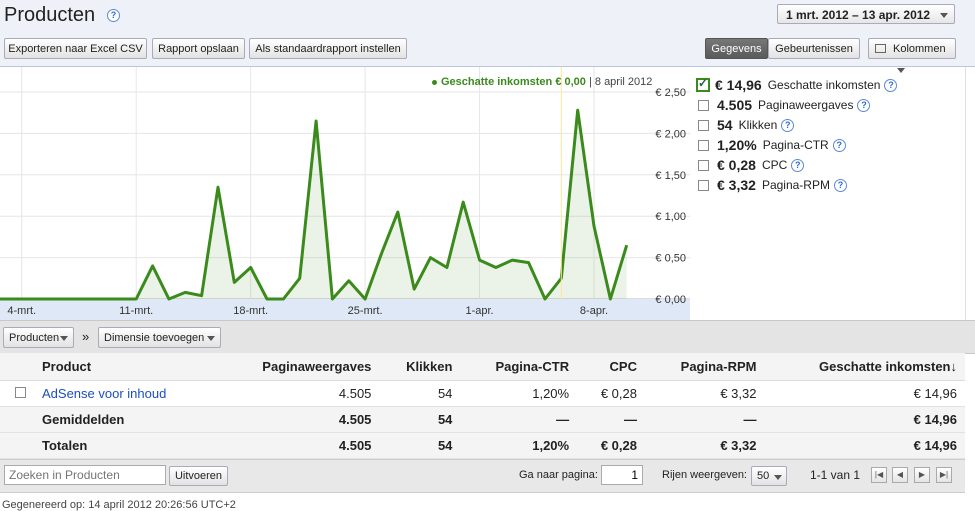 This screenshot has width=975, height=511. Describe the element at coordinates (611, 445) in the screenshot. I see `tot-cpc: € 0,28` at that location.